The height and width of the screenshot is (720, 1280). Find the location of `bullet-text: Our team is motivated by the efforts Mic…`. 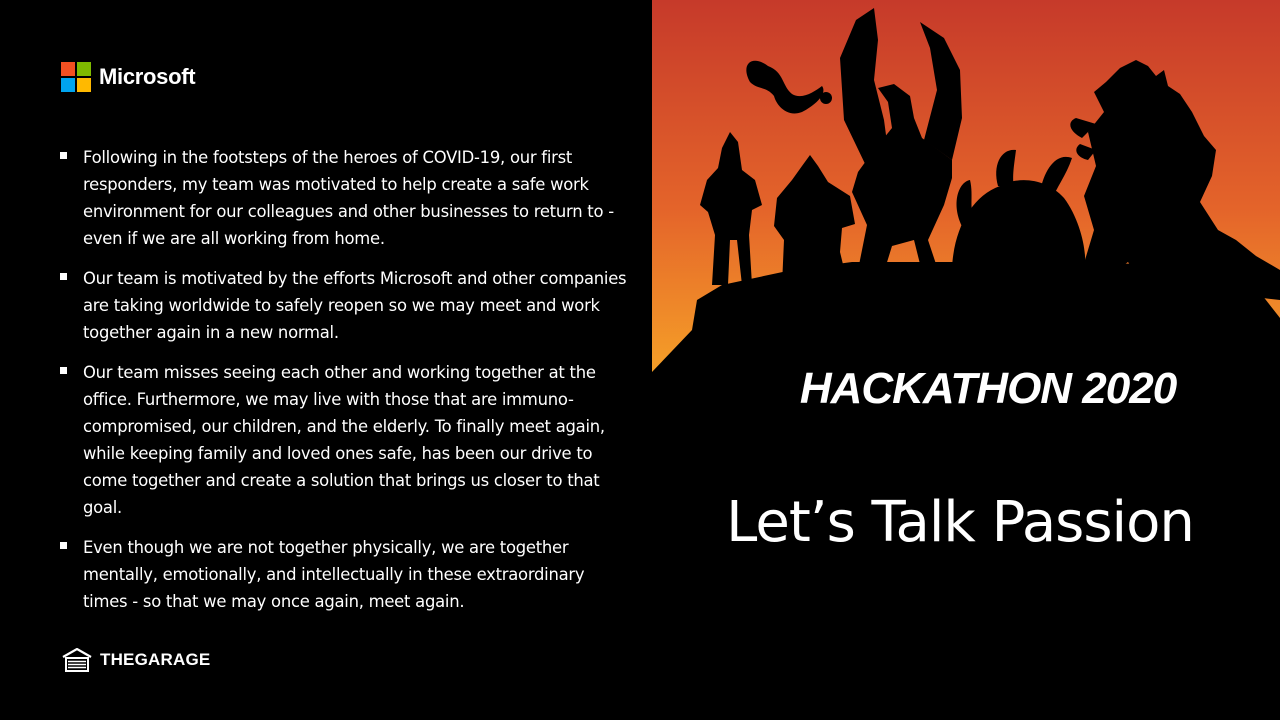

bullet-text: Our team is motivated by the efforts Mic… is located at coordinates (355, 305).